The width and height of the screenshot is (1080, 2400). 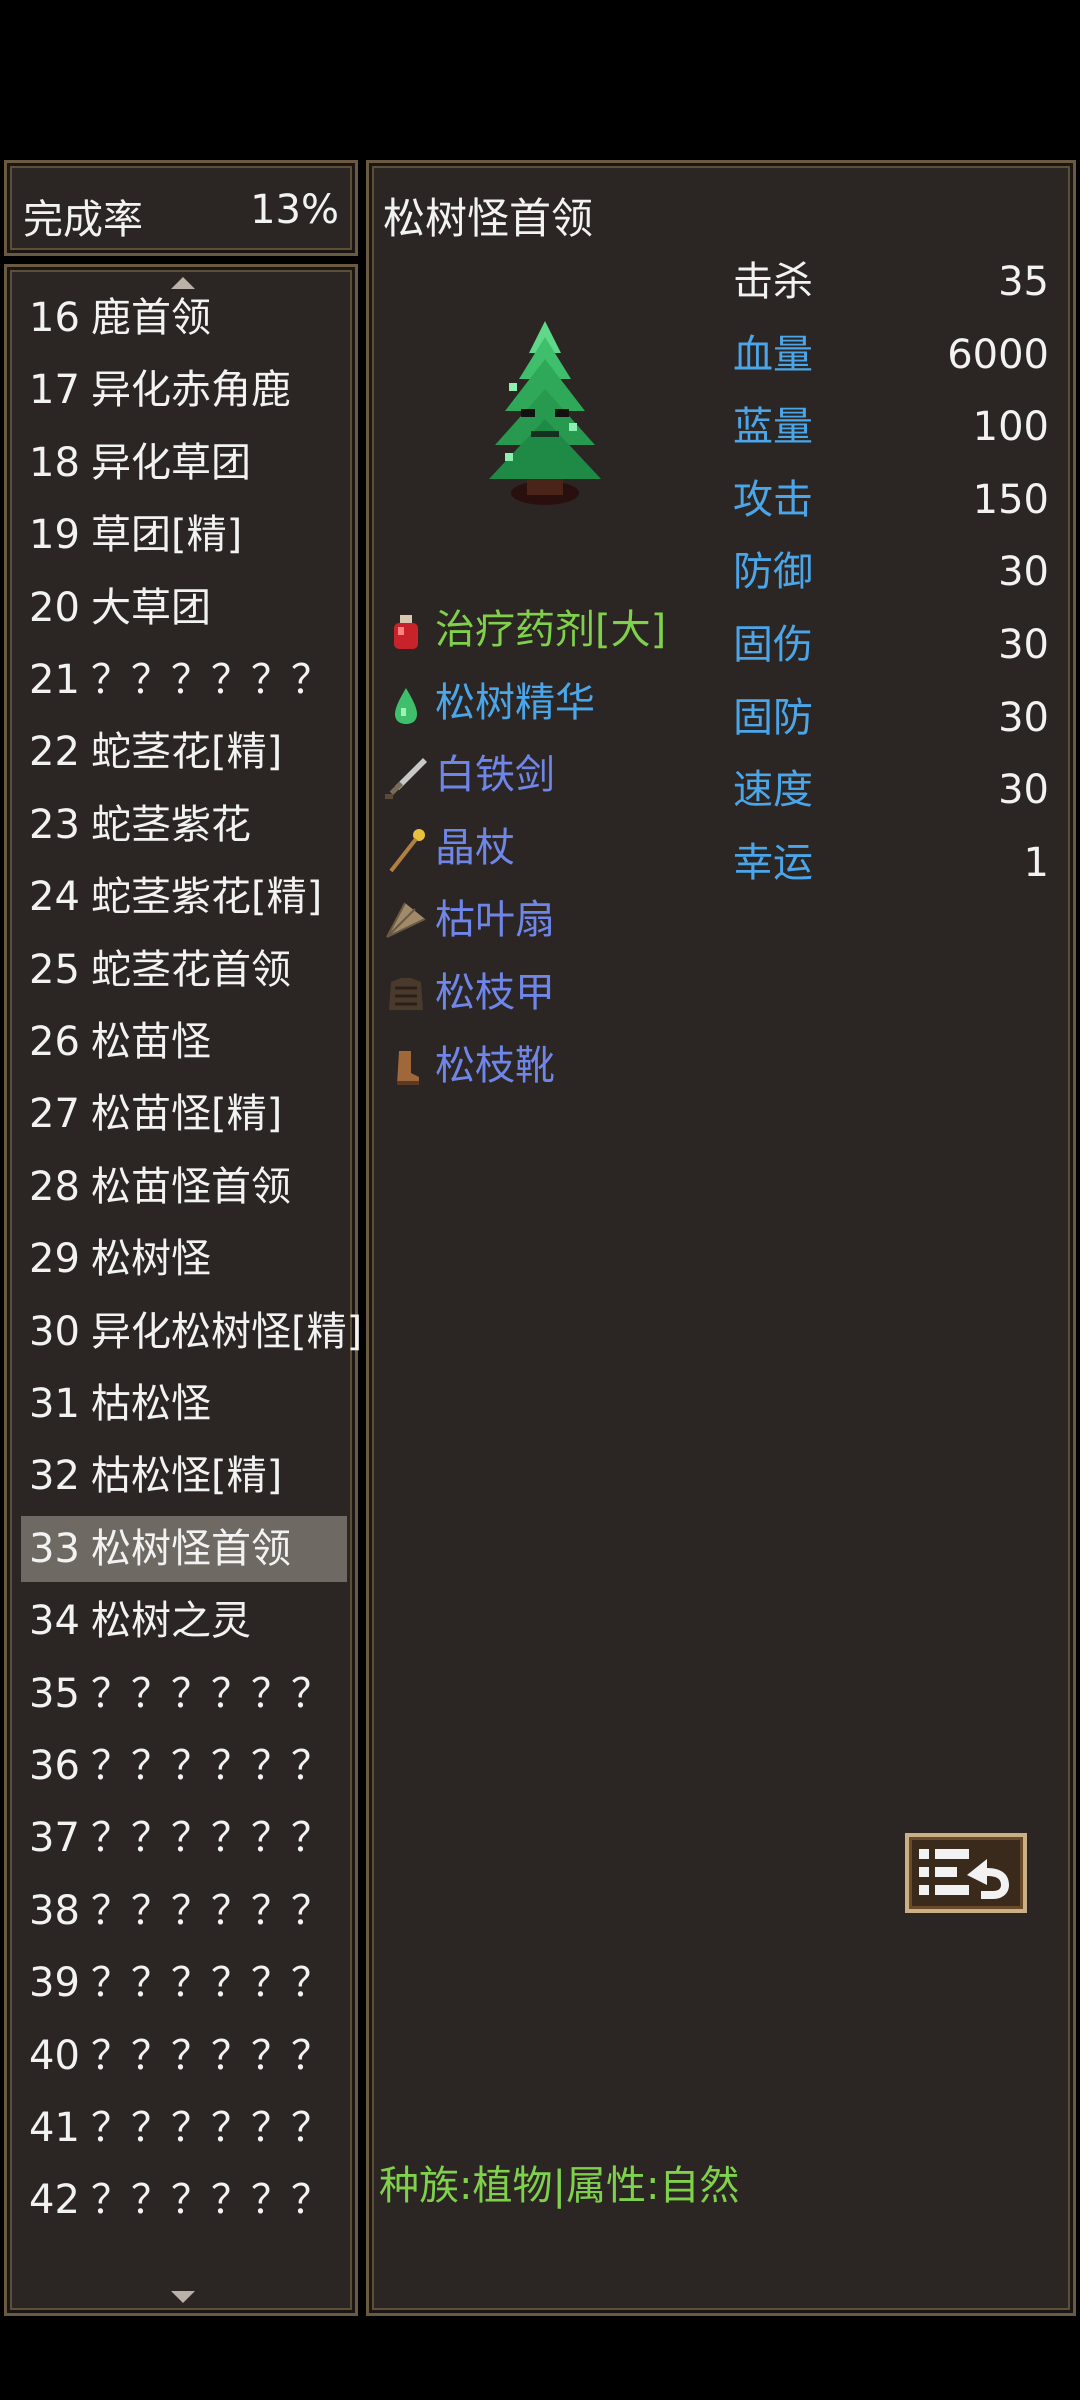 I want to click on list-item-number: 22, so click(x=54, y=752).